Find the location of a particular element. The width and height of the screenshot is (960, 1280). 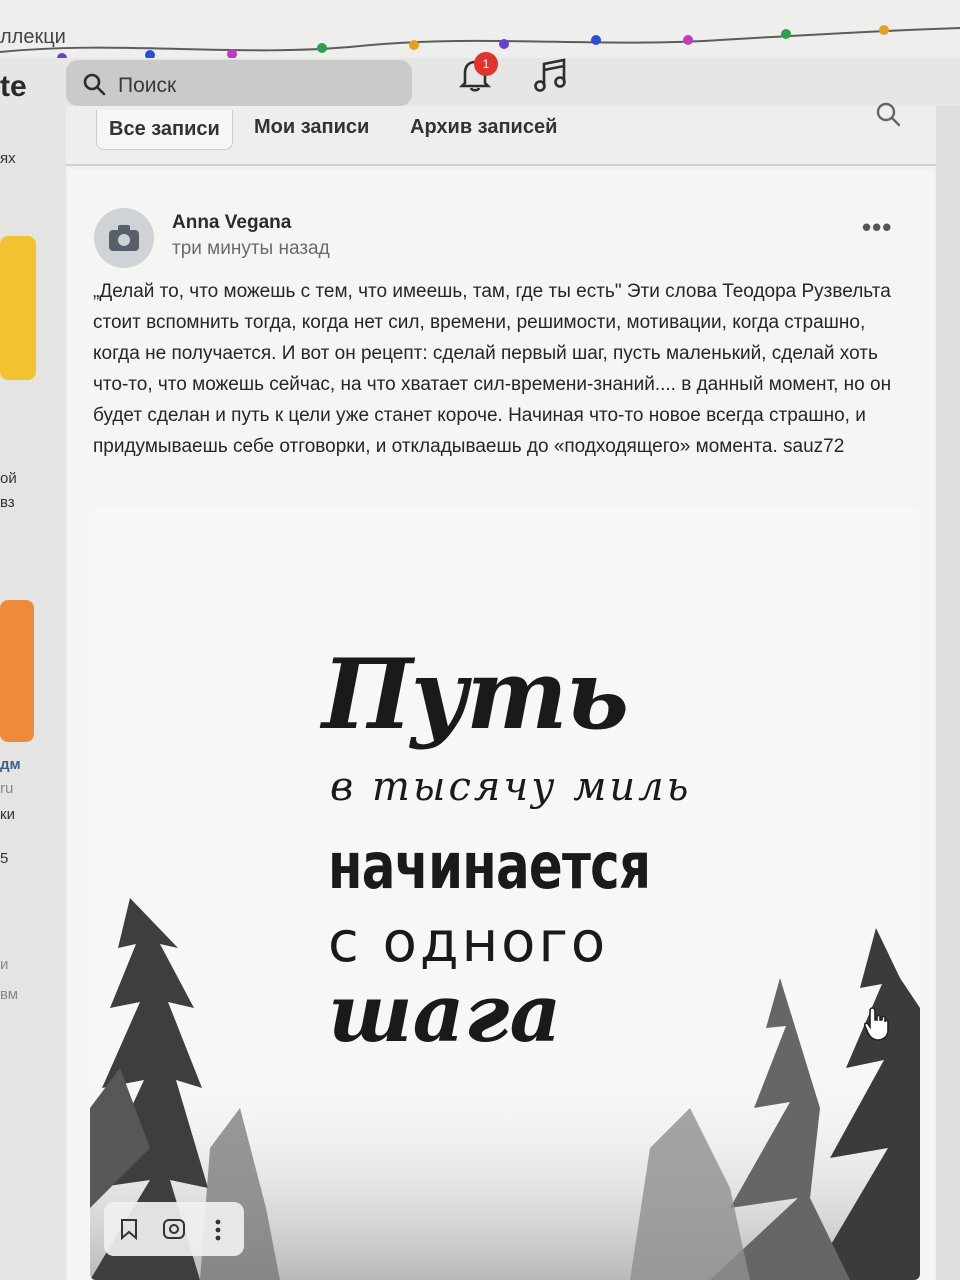

sidebar-text-fragment: ки is located at coordinates (7, 814).